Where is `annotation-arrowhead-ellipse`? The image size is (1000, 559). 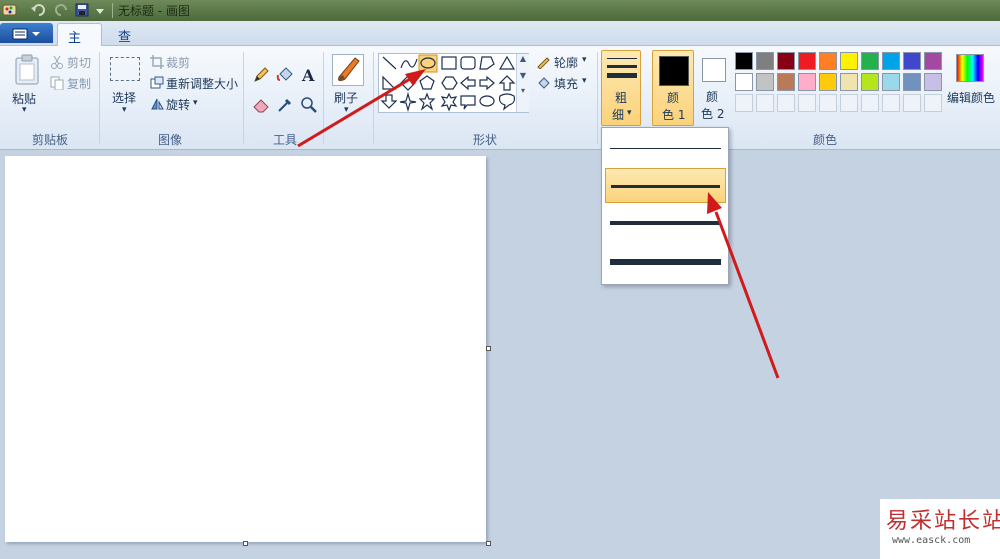 annotation-arrowhead-ellipse is located at coordinates (415, 77).